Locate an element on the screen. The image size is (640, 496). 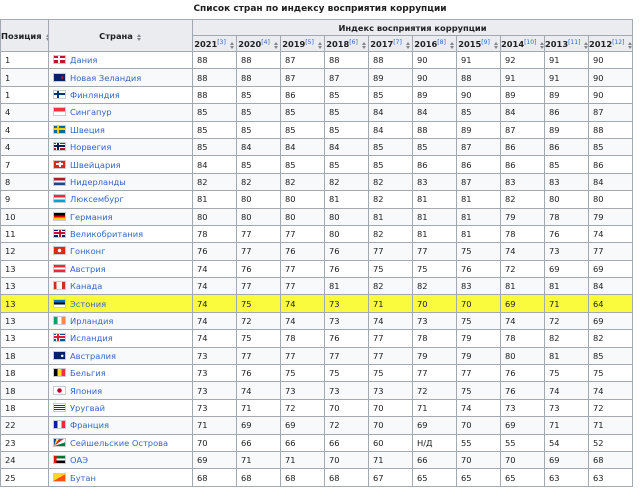
canada-flag-icon is located at coordinates (59, 286).